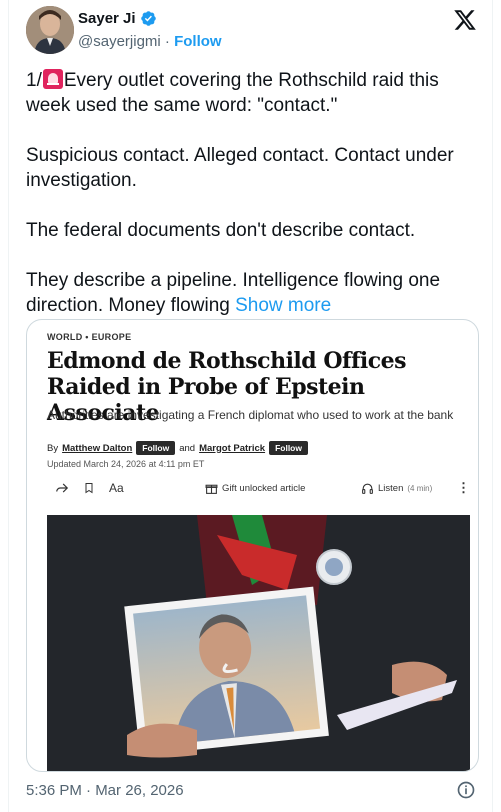 Image resolution: width=501 pixels, height=812 pixels. What do you see at coordinates (50, 30) in the screenshot?
I see `avatar` at bounding box center [50, 30].